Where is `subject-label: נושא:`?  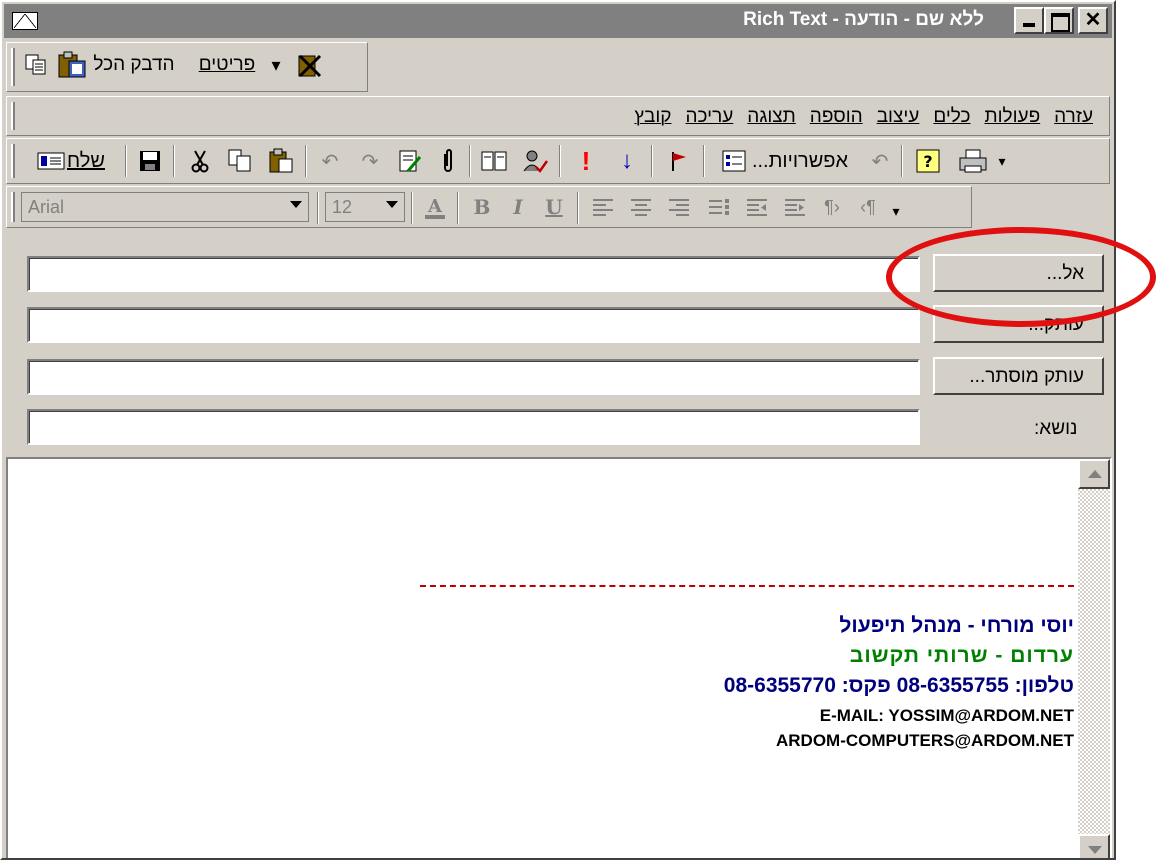 subject-label: נושא: is located at coordinates (1056, 428).